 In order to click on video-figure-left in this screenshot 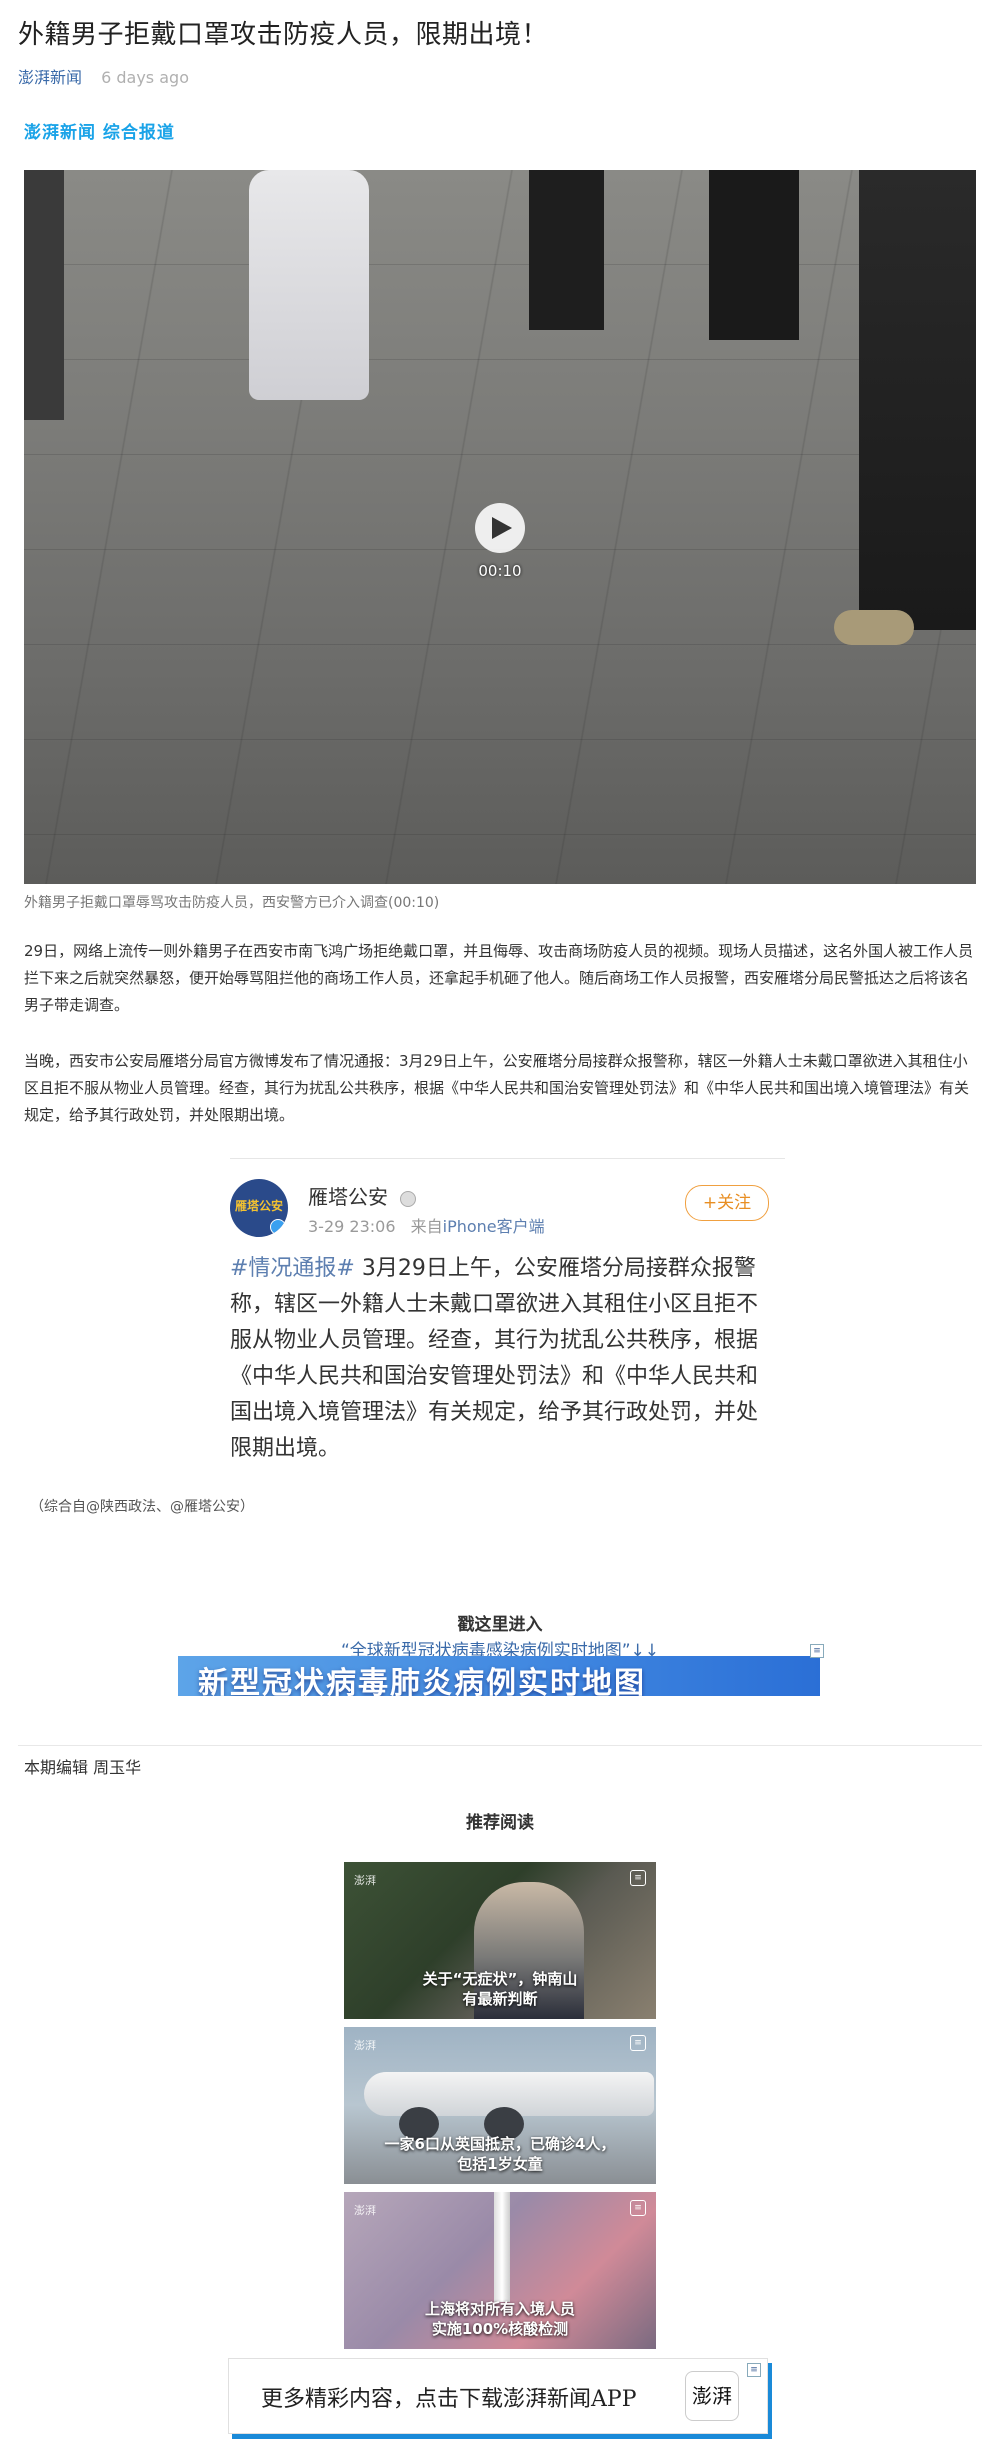, I will do `click(44, 295)`.